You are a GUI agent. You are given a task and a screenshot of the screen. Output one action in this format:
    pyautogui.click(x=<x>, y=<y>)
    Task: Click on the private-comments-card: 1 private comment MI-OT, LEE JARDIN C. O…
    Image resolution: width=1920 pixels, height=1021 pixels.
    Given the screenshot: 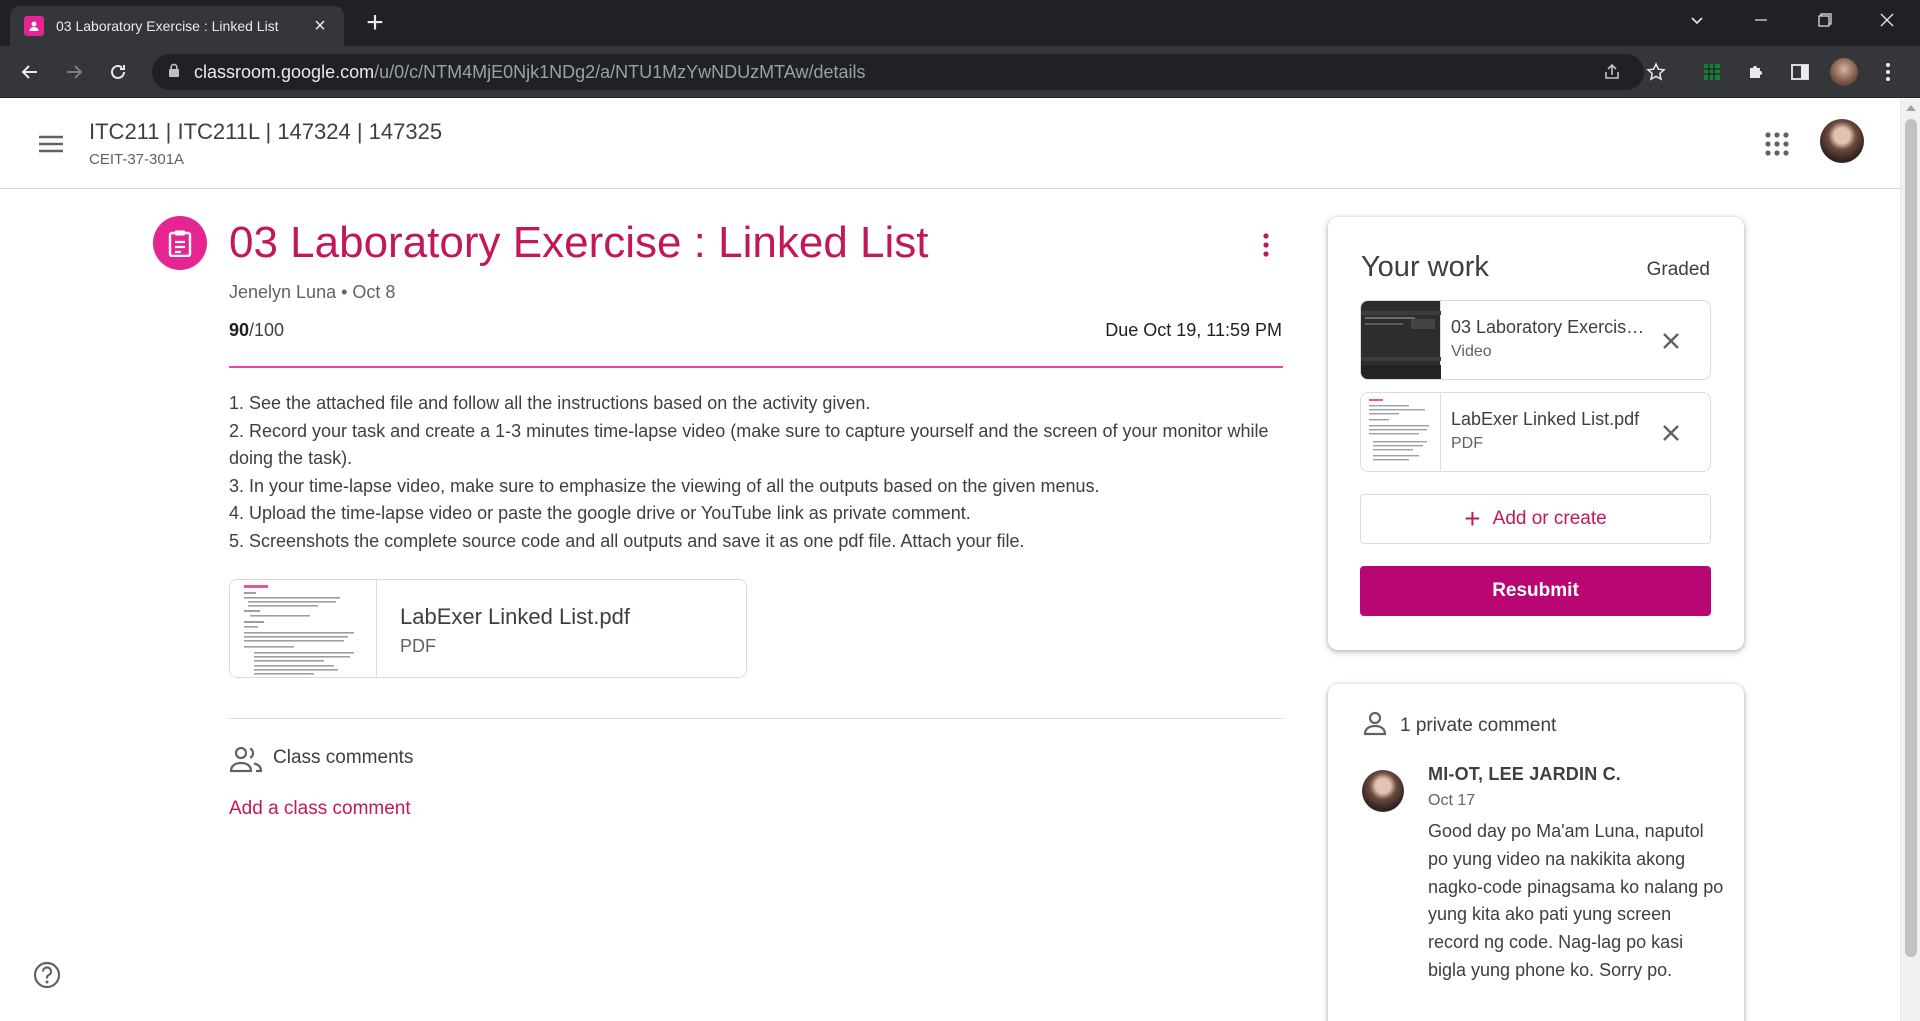 What is the action you would take?
    pyautogui.click(x=1536, y=852)
    